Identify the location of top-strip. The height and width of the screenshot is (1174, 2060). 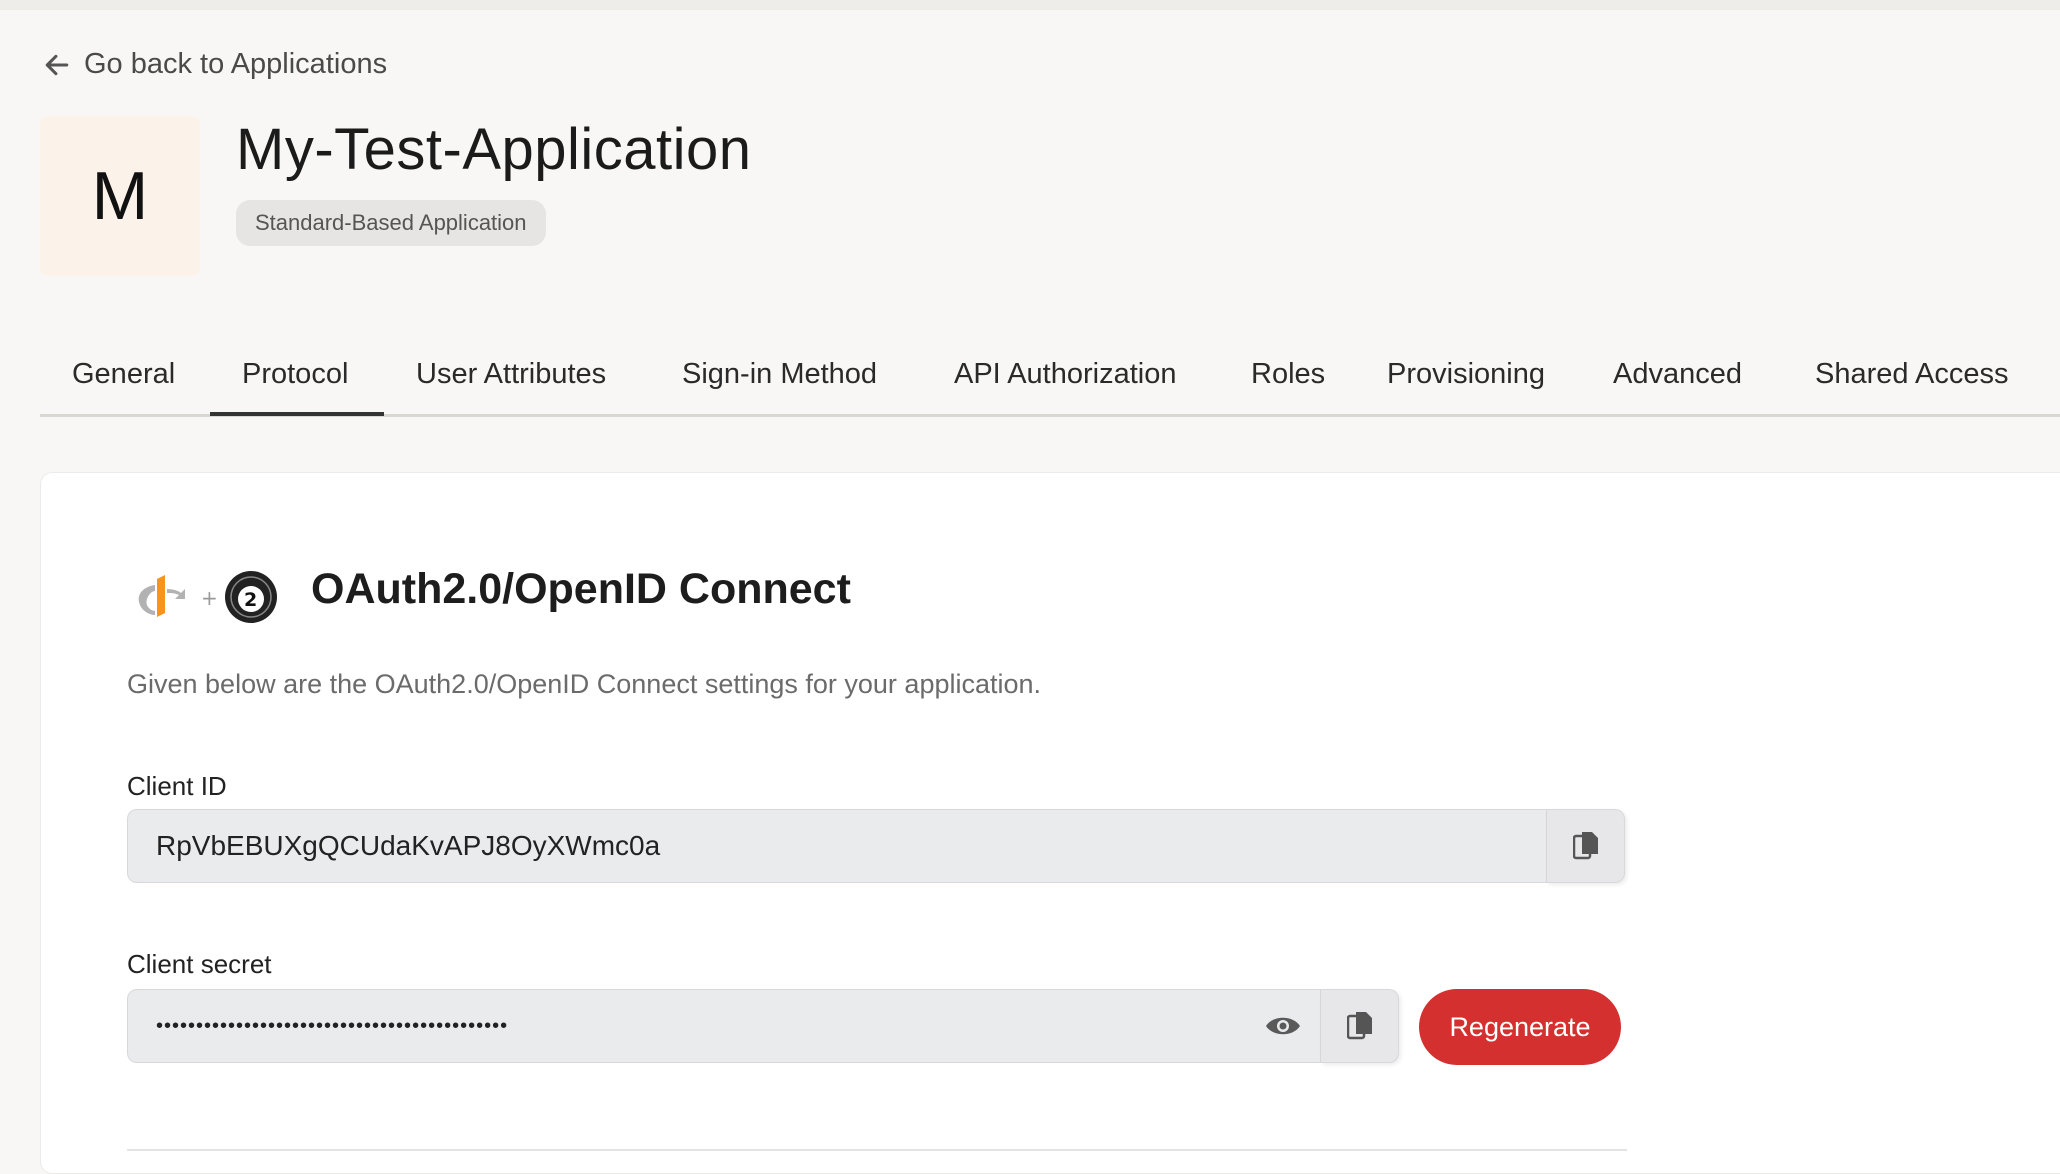
(1030, 5).